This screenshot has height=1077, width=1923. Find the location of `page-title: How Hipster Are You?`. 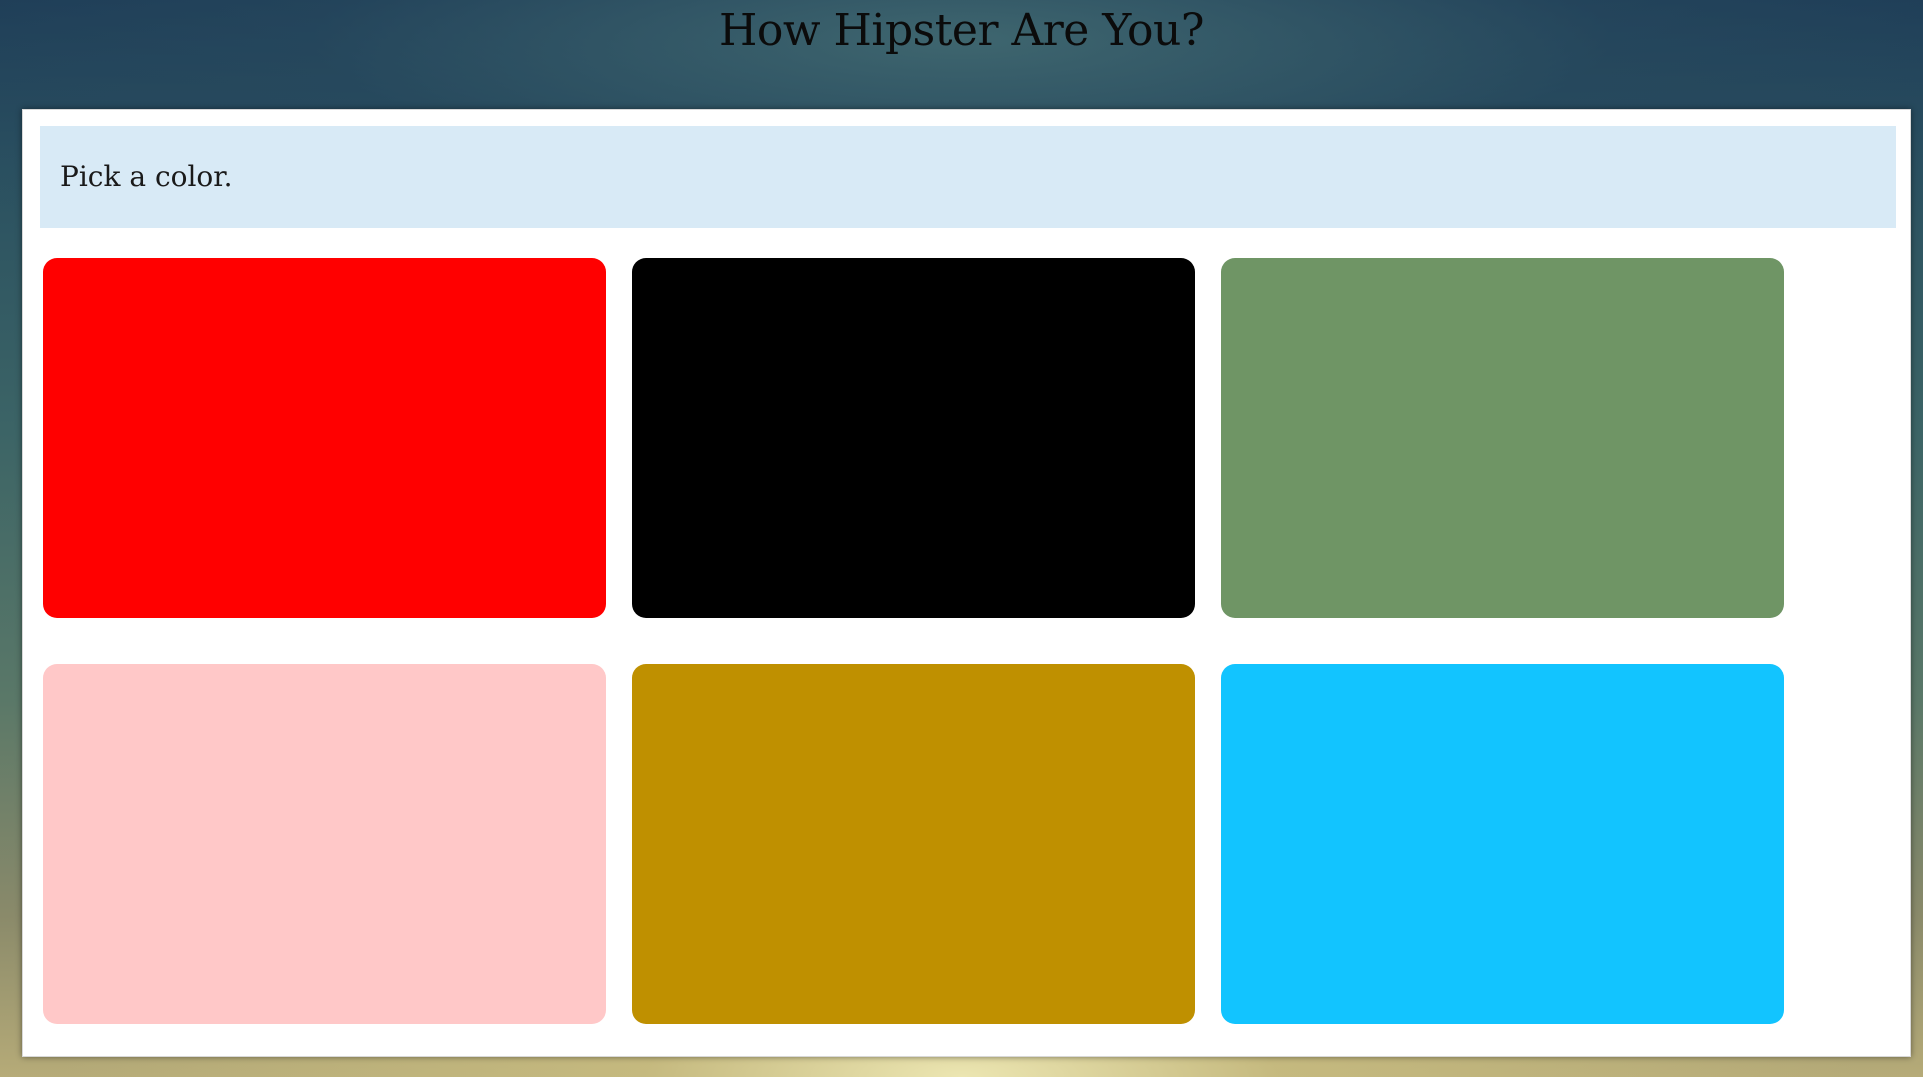

page-title: How Hipster Are You? is located at coordinates (961, 30).